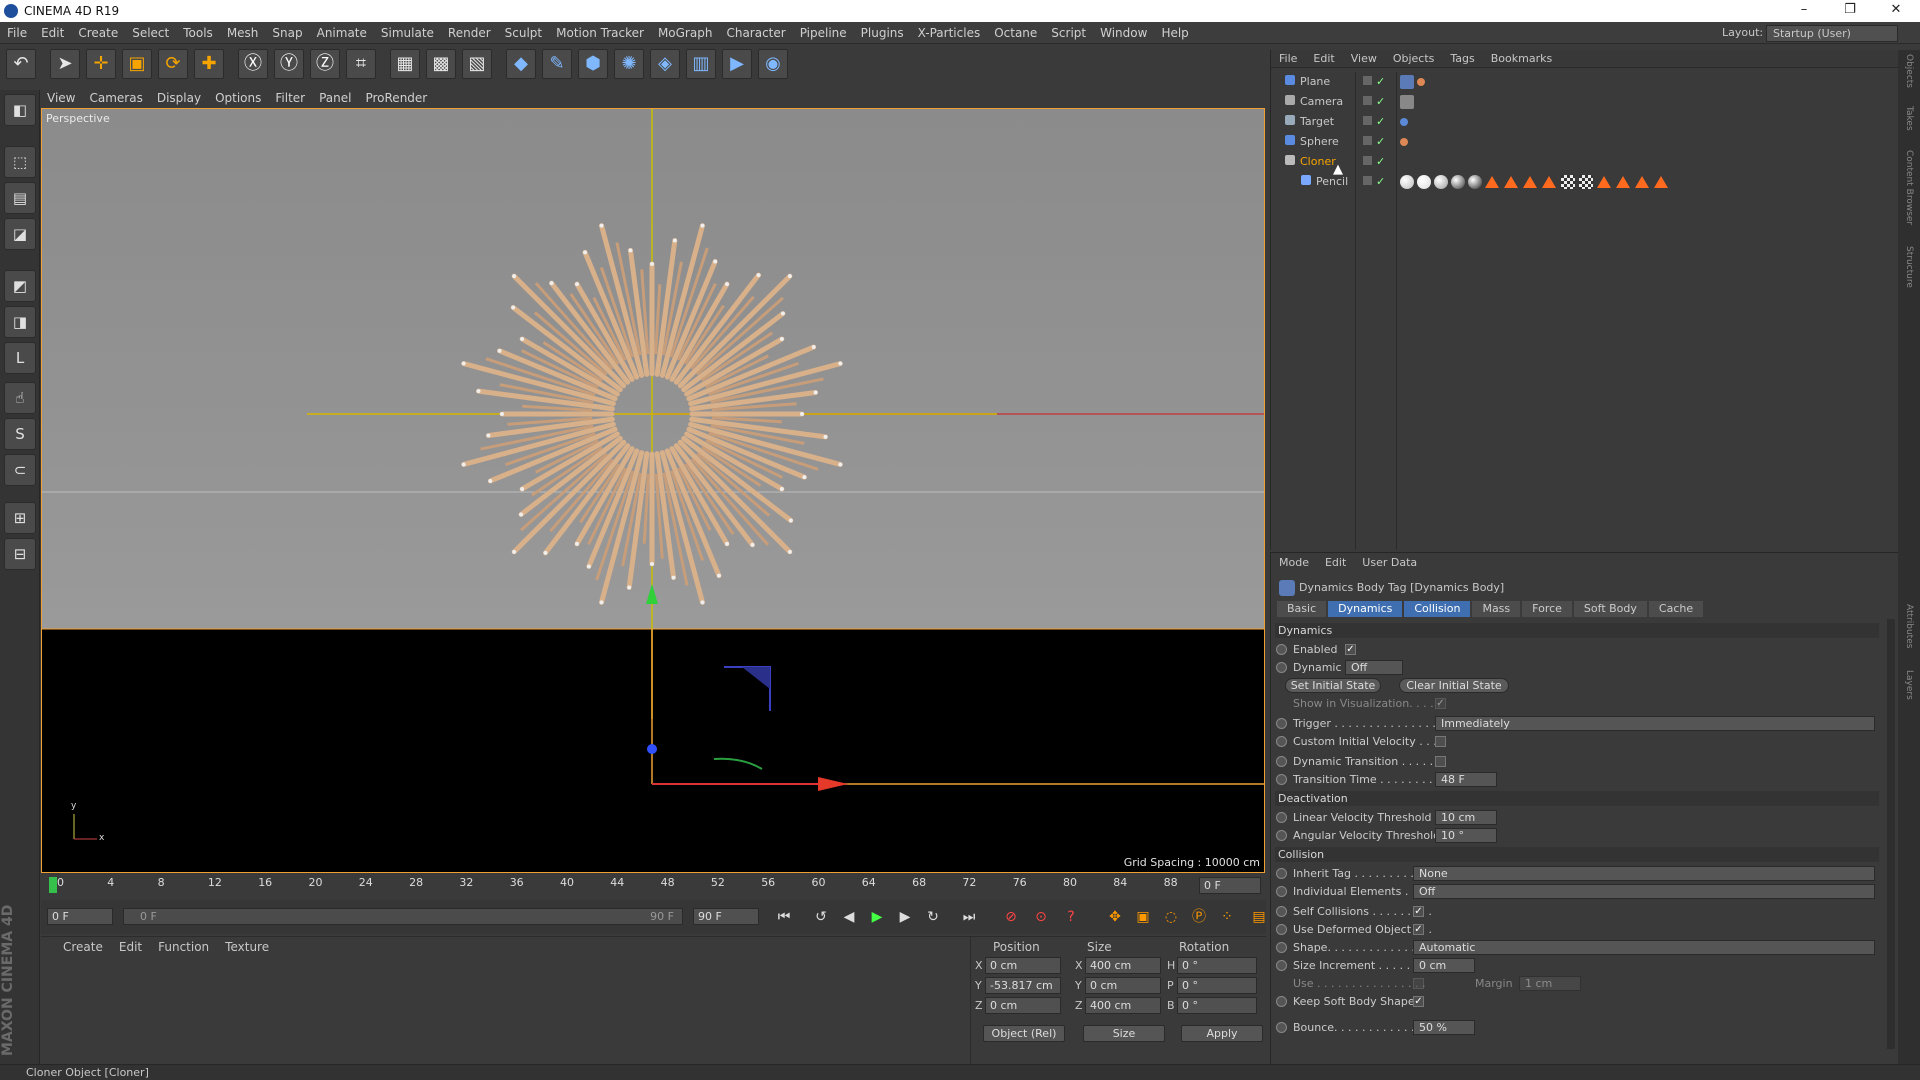 The width and height of the screenshot is (1920, 1080). I want to click on current-frame-field: 0 F, so click(1230, 885).